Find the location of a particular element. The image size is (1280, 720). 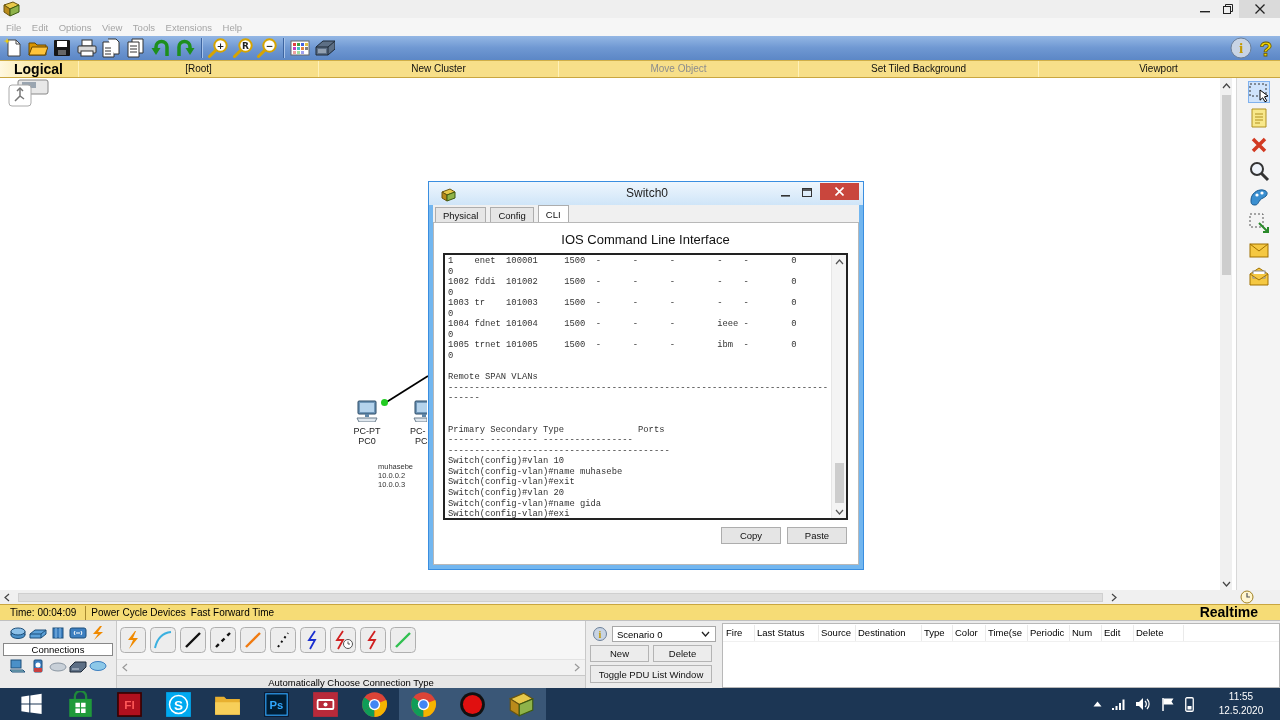

column-header: Num is located at coordinates (1086, 632).